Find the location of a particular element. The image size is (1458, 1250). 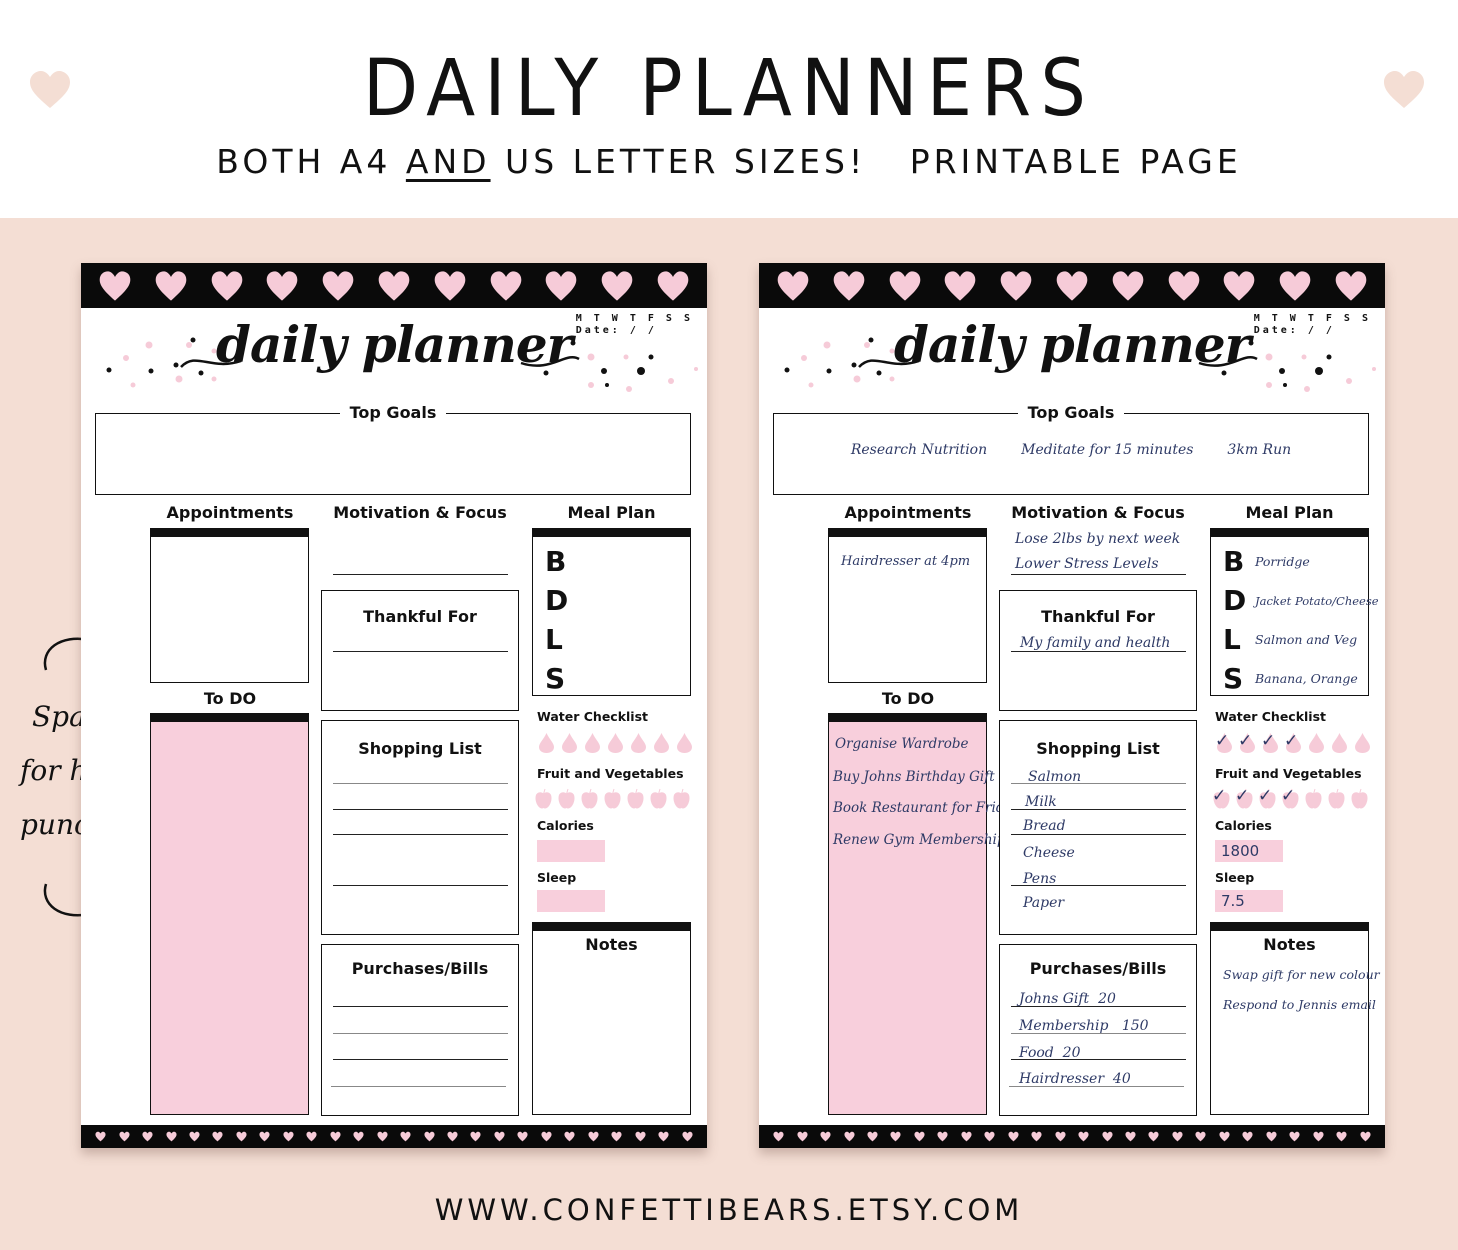

meal-row: L Salmon and Veg is located at coordinates (1290, 639).